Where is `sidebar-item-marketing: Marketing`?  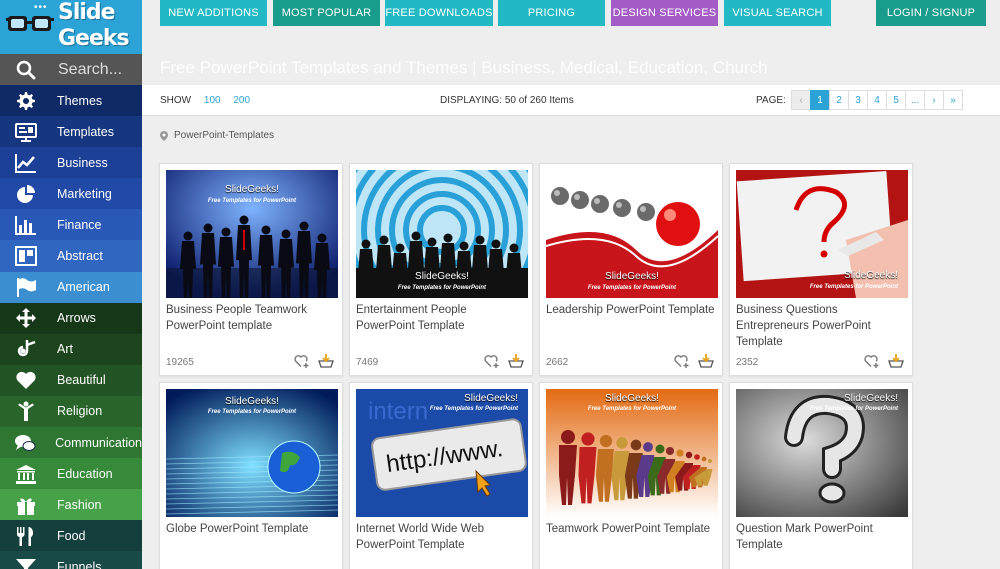 sidebar-item-marketing: Marketing is located at coordinates (71, 194).